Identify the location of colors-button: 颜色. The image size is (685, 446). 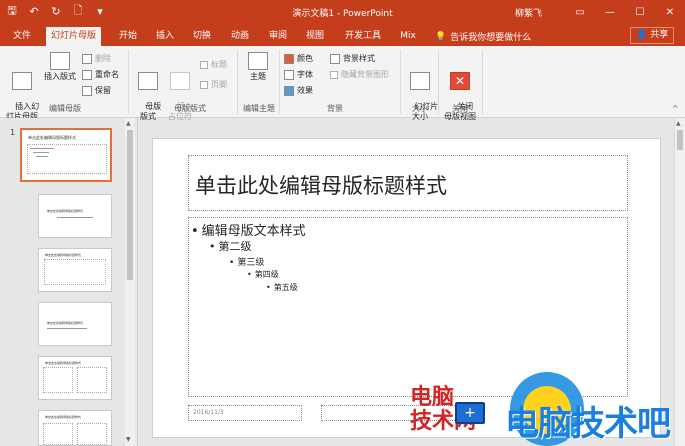
(298, 58).